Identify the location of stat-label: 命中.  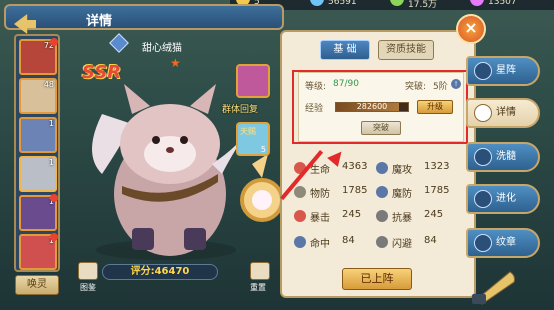
(320, 244).